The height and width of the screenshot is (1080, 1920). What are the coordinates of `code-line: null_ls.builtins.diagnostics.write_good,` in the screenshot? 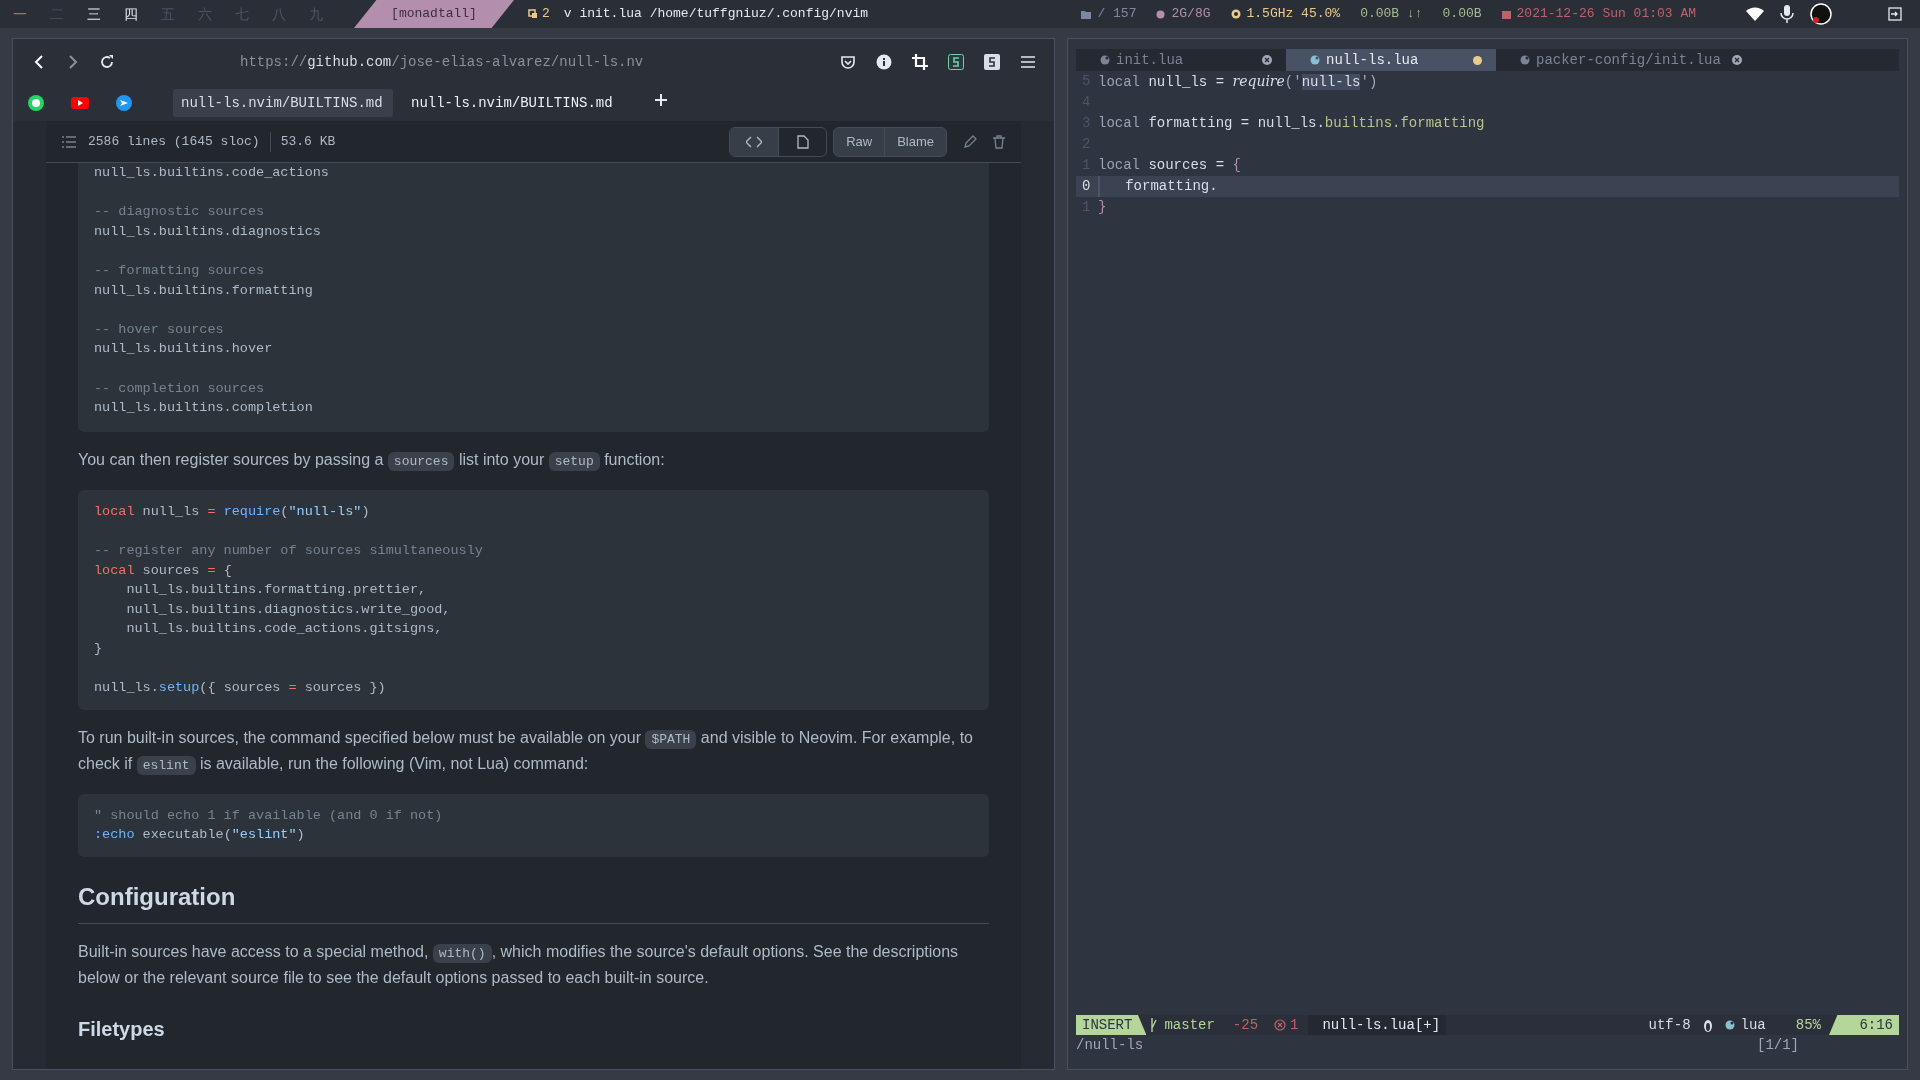 It's located at (288, 609).